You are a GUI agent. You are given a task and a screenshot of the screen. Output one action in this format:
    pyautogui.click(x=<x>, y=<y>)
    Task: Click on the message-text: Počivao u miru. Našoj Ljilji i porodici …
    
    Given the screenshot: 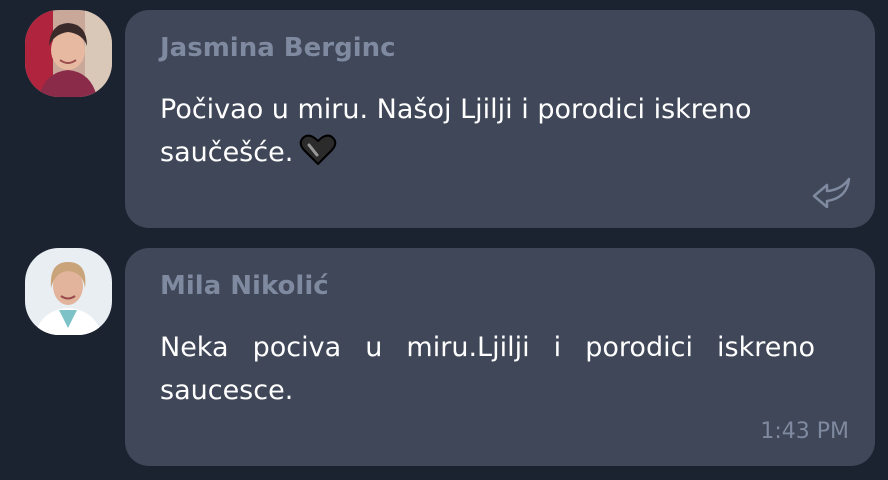 What is the action you would take?
    pyautogui.click(x=487, y=134)
    